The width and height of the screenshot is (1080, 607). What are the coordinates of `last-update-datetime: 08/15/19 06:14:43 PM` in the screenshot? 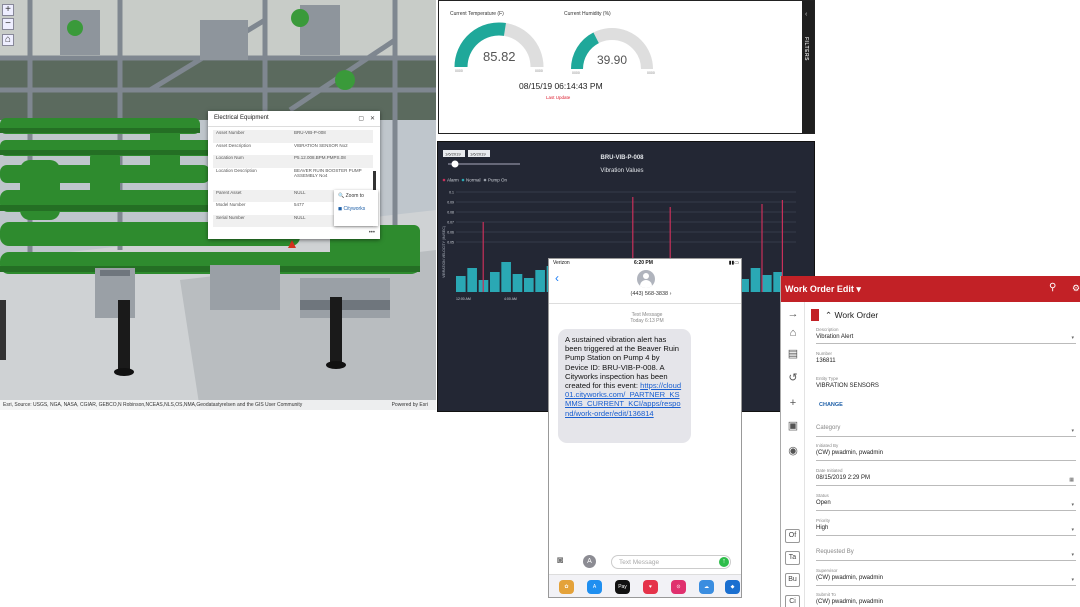 It's located at (561, 86).